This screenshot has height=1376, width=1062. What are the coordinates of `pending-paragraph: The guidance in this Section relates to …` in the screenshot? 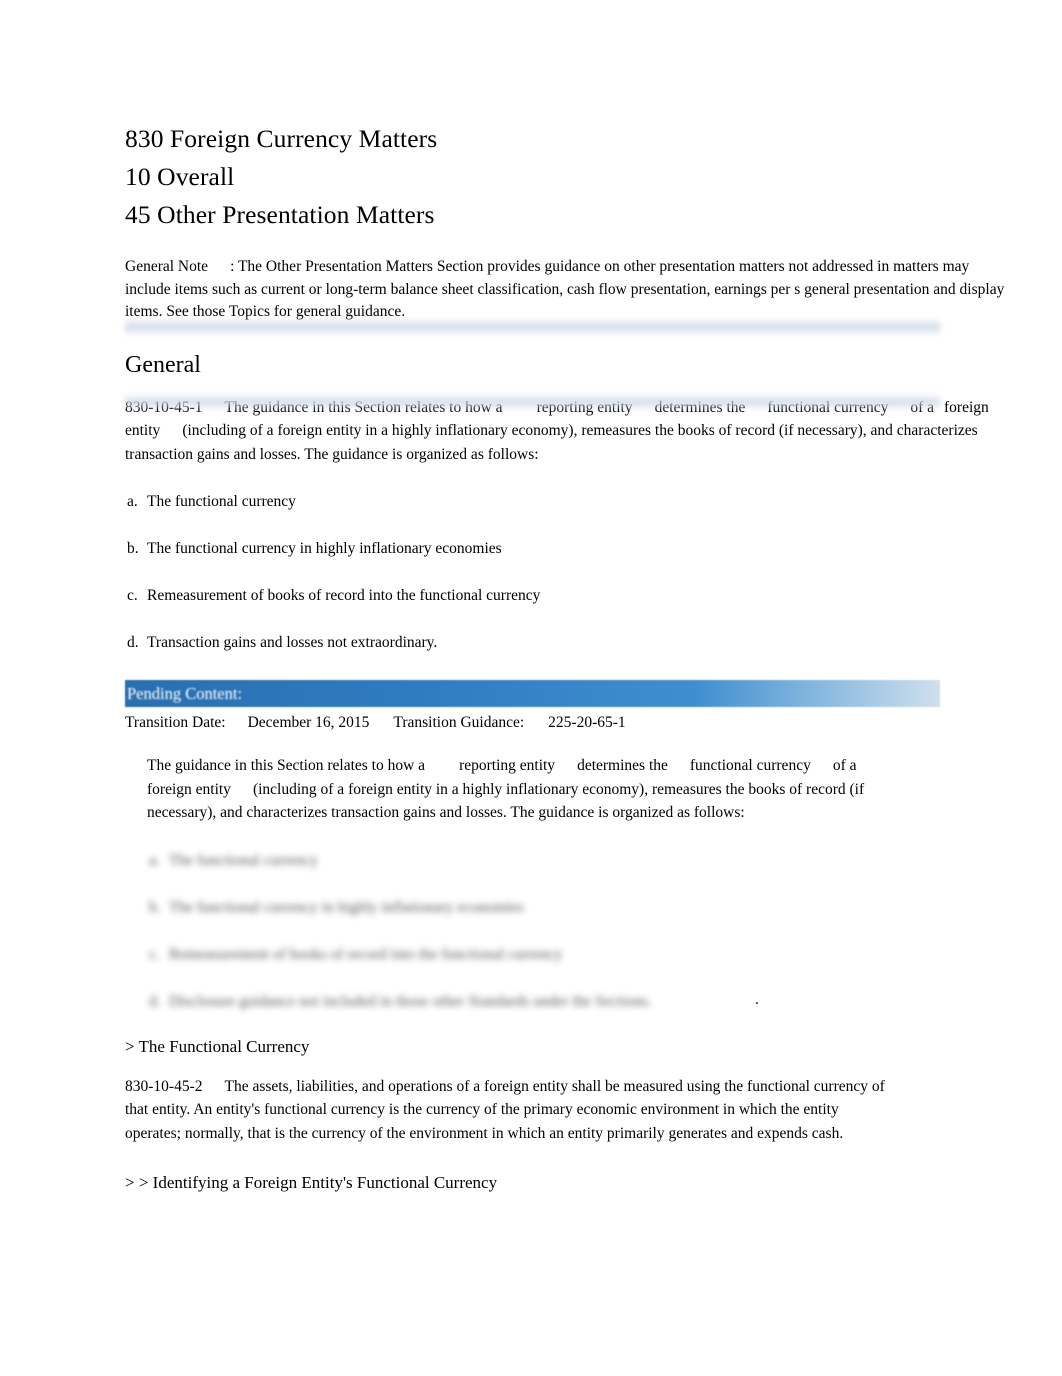 It's located at (527, 789).